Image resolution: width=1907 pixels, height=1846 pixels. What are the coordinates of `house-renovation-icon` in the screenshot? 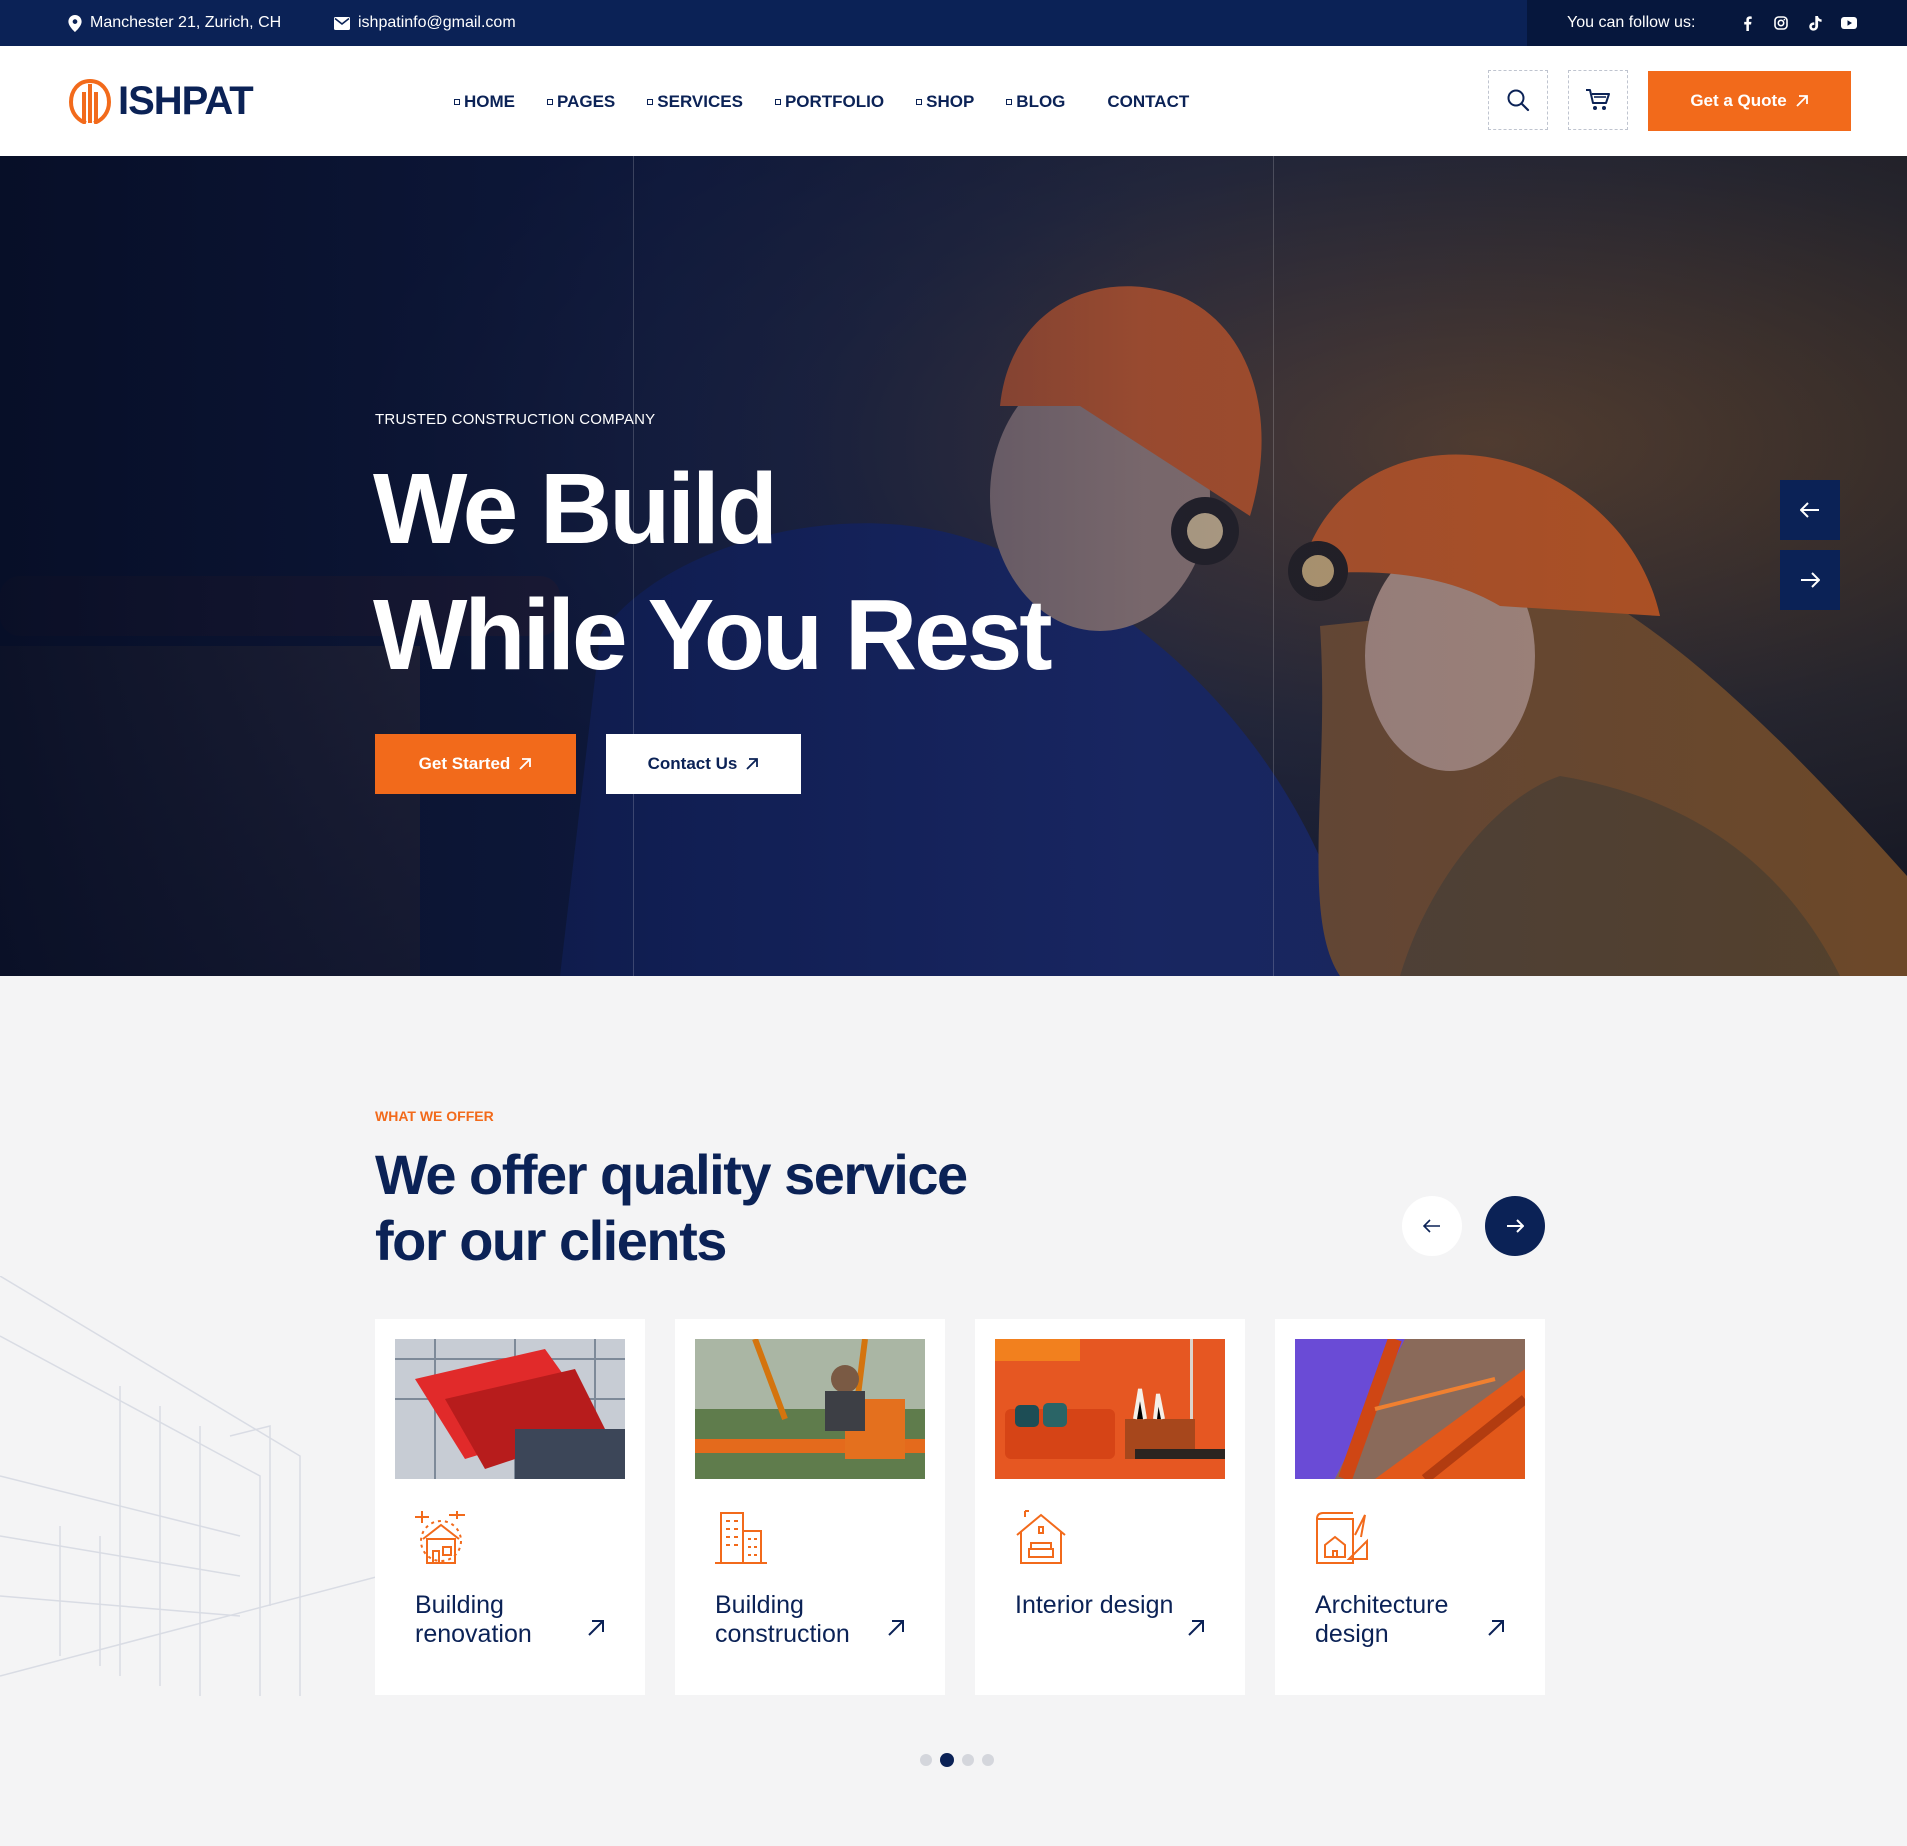 It's located at (440, 1537).